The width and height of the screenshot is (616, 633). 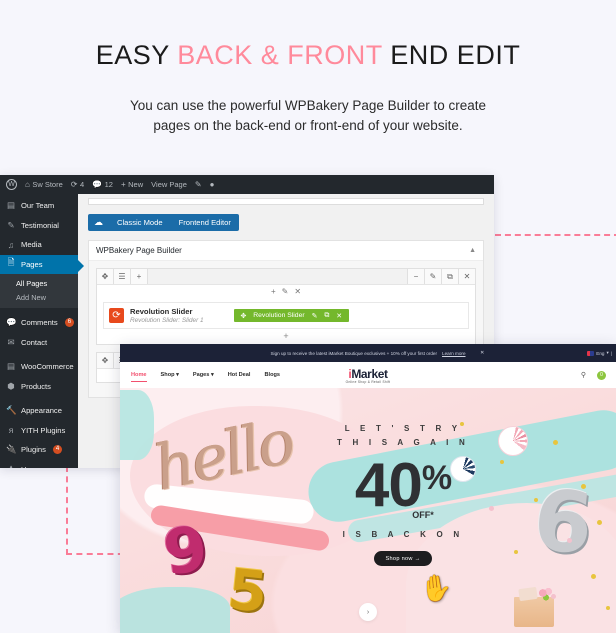 I want to click on wpbakery-panel-header: WPBakery Page Builder ▲, so click(x=286, y=251).